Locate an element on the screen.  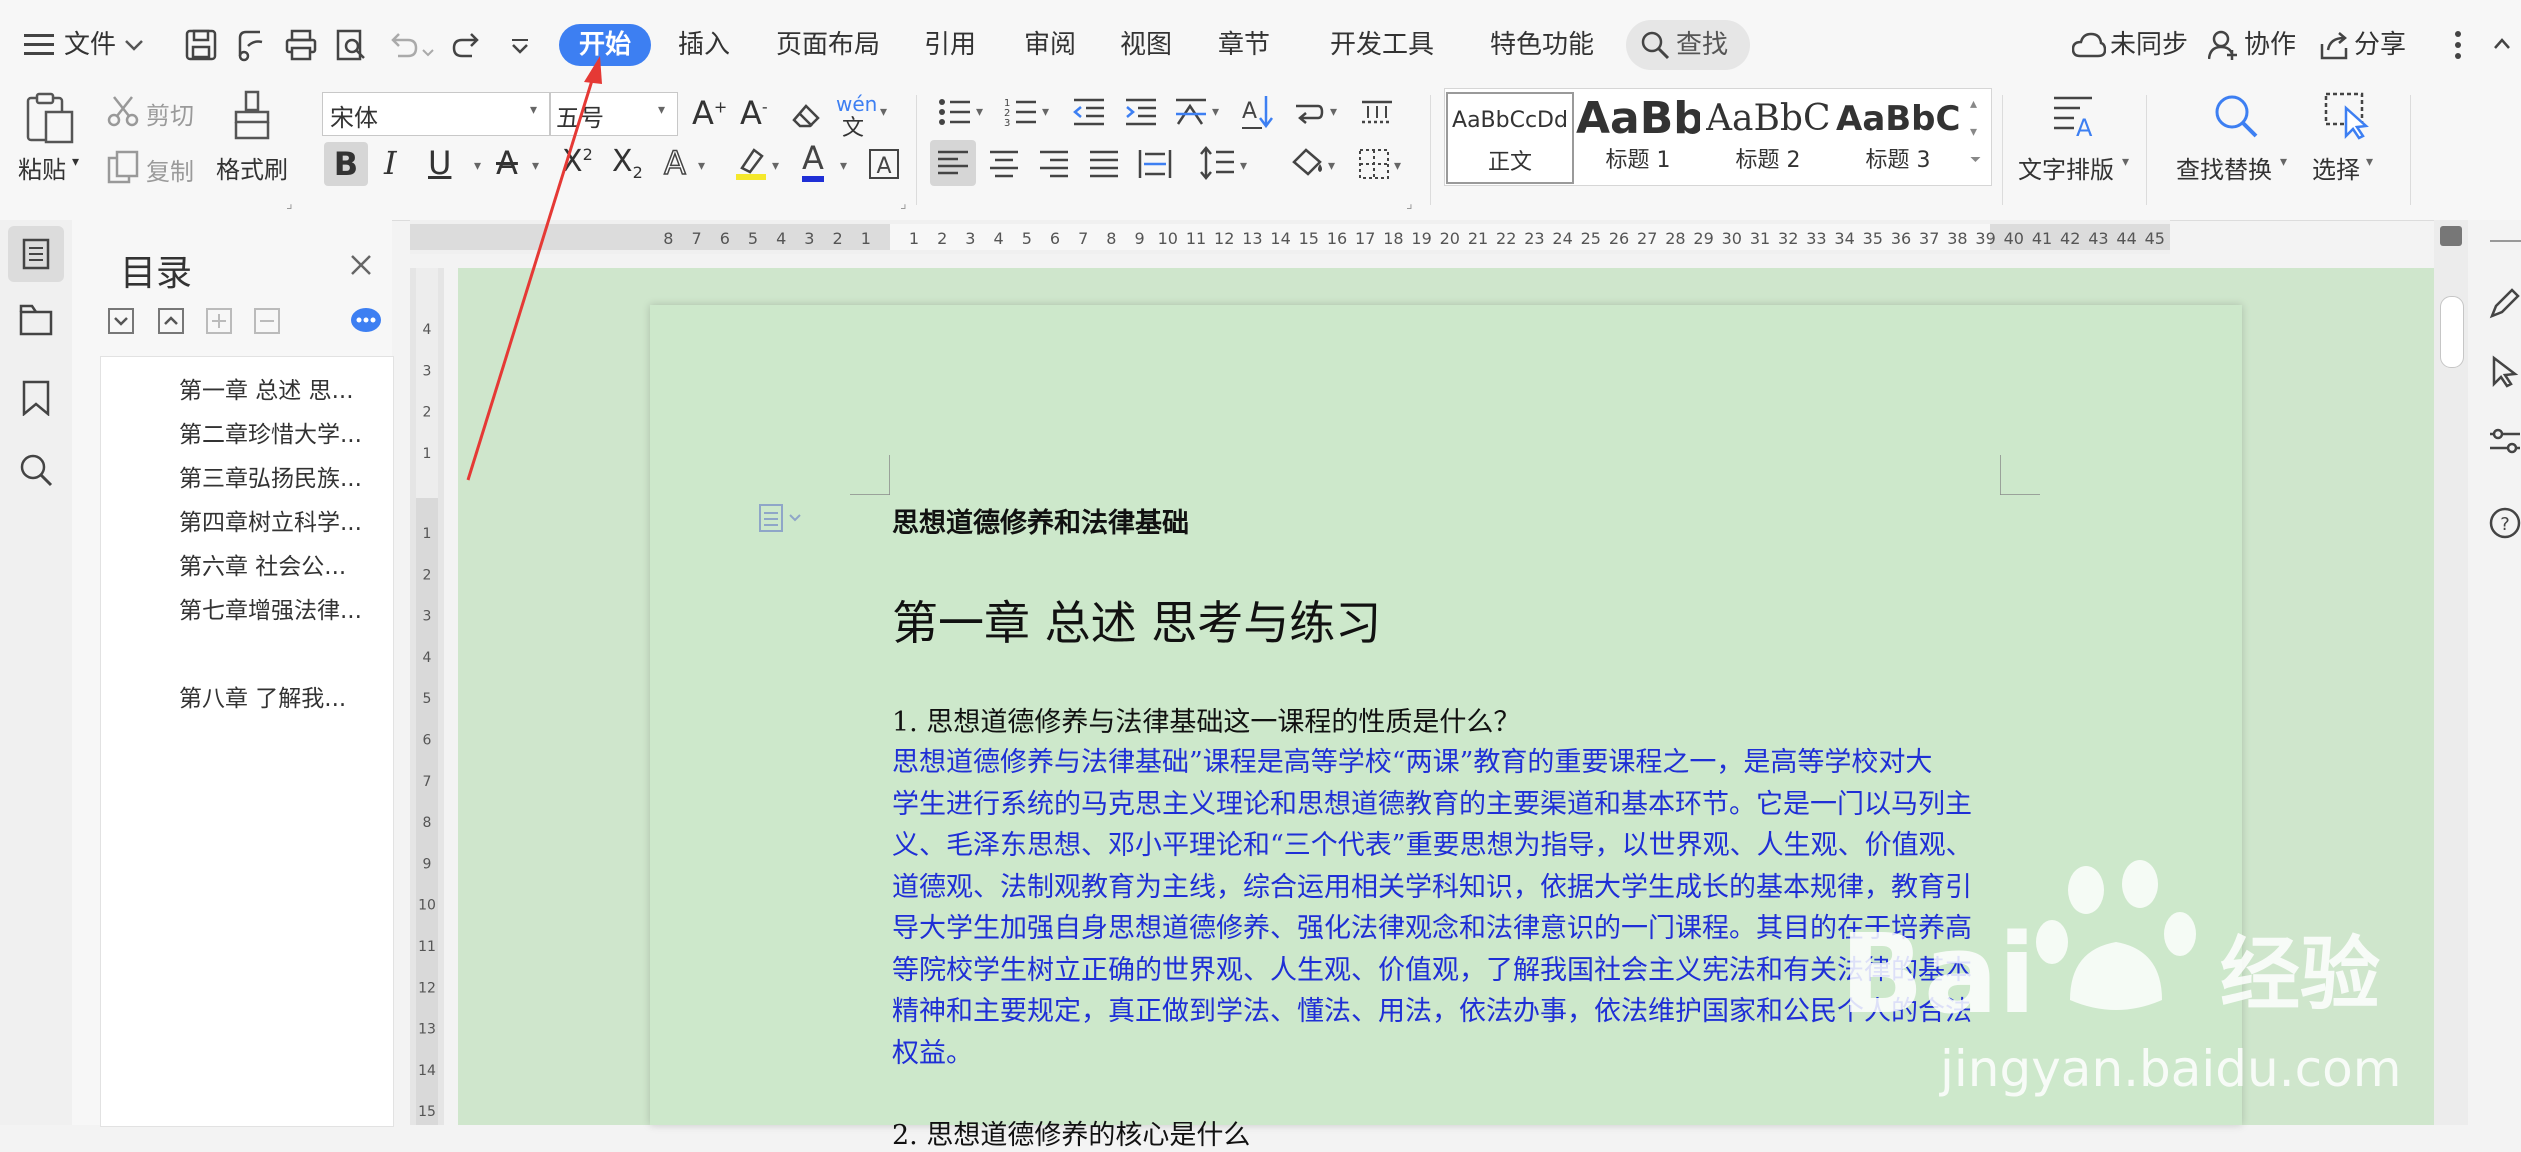
clear-formatting-icon is located at coordinates (807, 116).